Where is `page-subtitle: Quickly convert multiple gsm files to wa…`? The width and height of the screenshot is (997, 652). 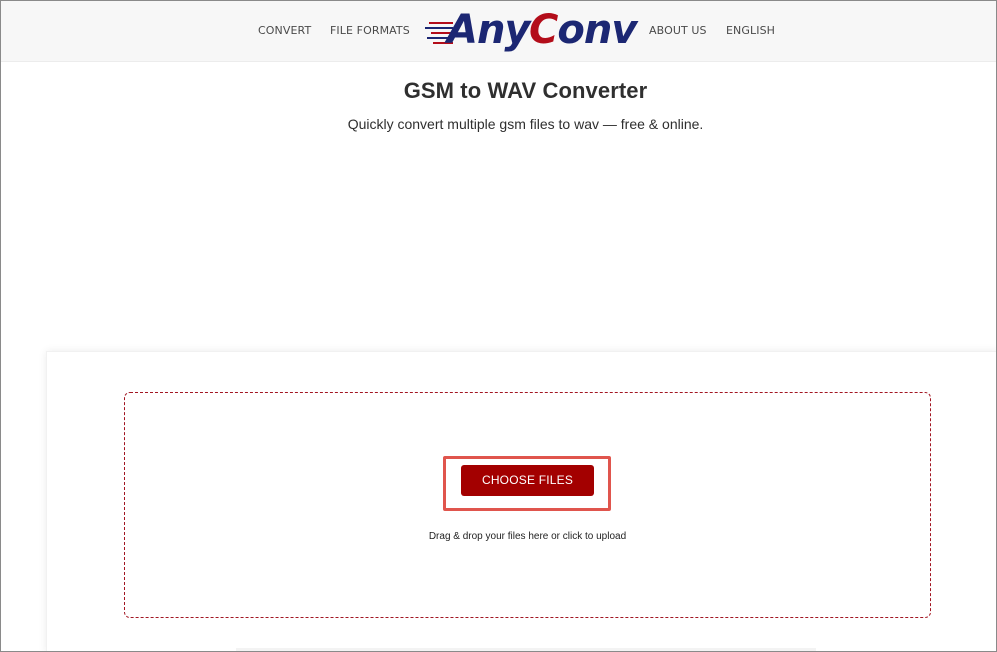
page-subtitle: Quickly convert multiple gsm files to wa… is located at coordinates (525, 124).